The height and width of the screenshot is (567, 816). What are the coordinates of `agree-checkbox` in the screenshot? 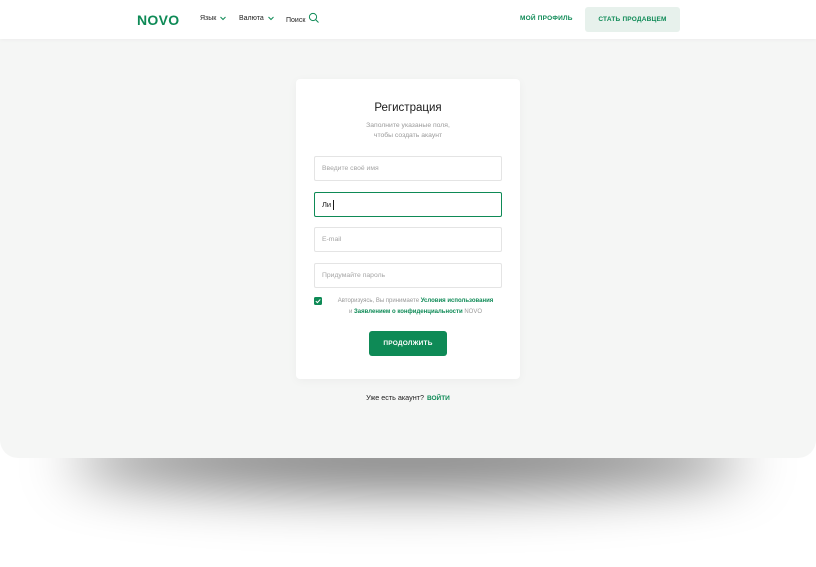 It's located at (318, 301).